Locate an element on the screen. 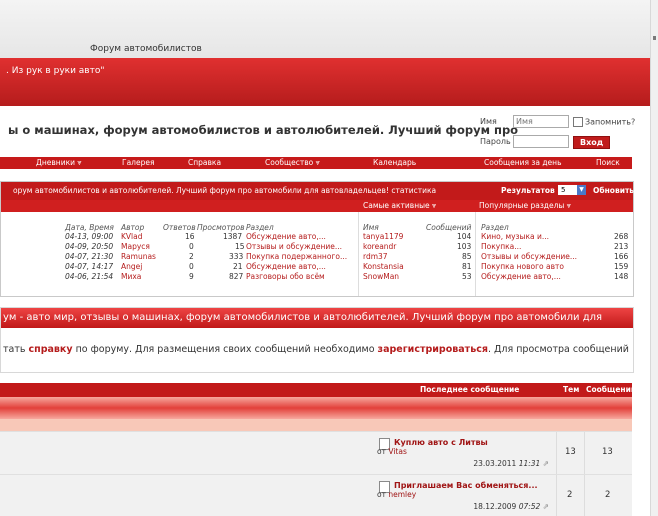 The height and width of the screenshot is (516, 658). col-author: Автор is located at coordinates (133, 227).